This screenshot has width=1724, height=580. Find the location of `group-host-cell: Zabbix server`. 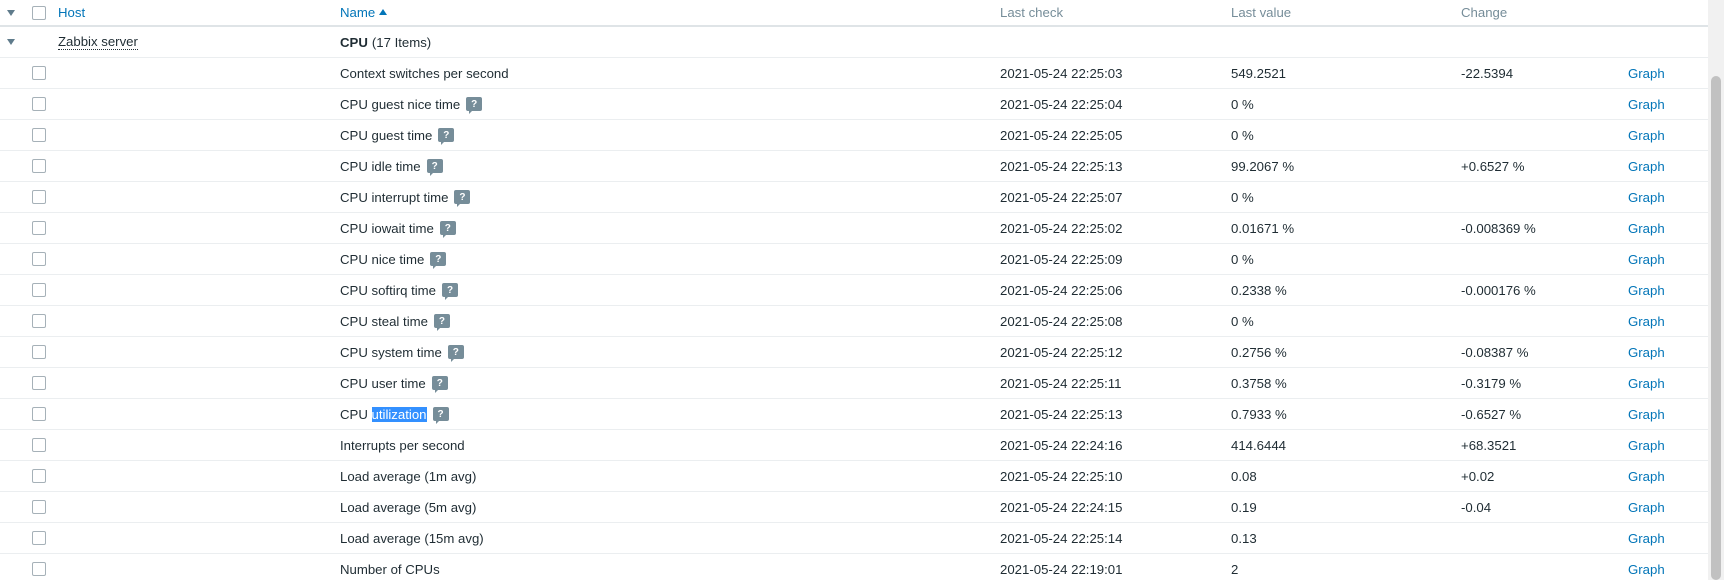

group-host-cell: Zabbix server is located at coordinates (98, 42).